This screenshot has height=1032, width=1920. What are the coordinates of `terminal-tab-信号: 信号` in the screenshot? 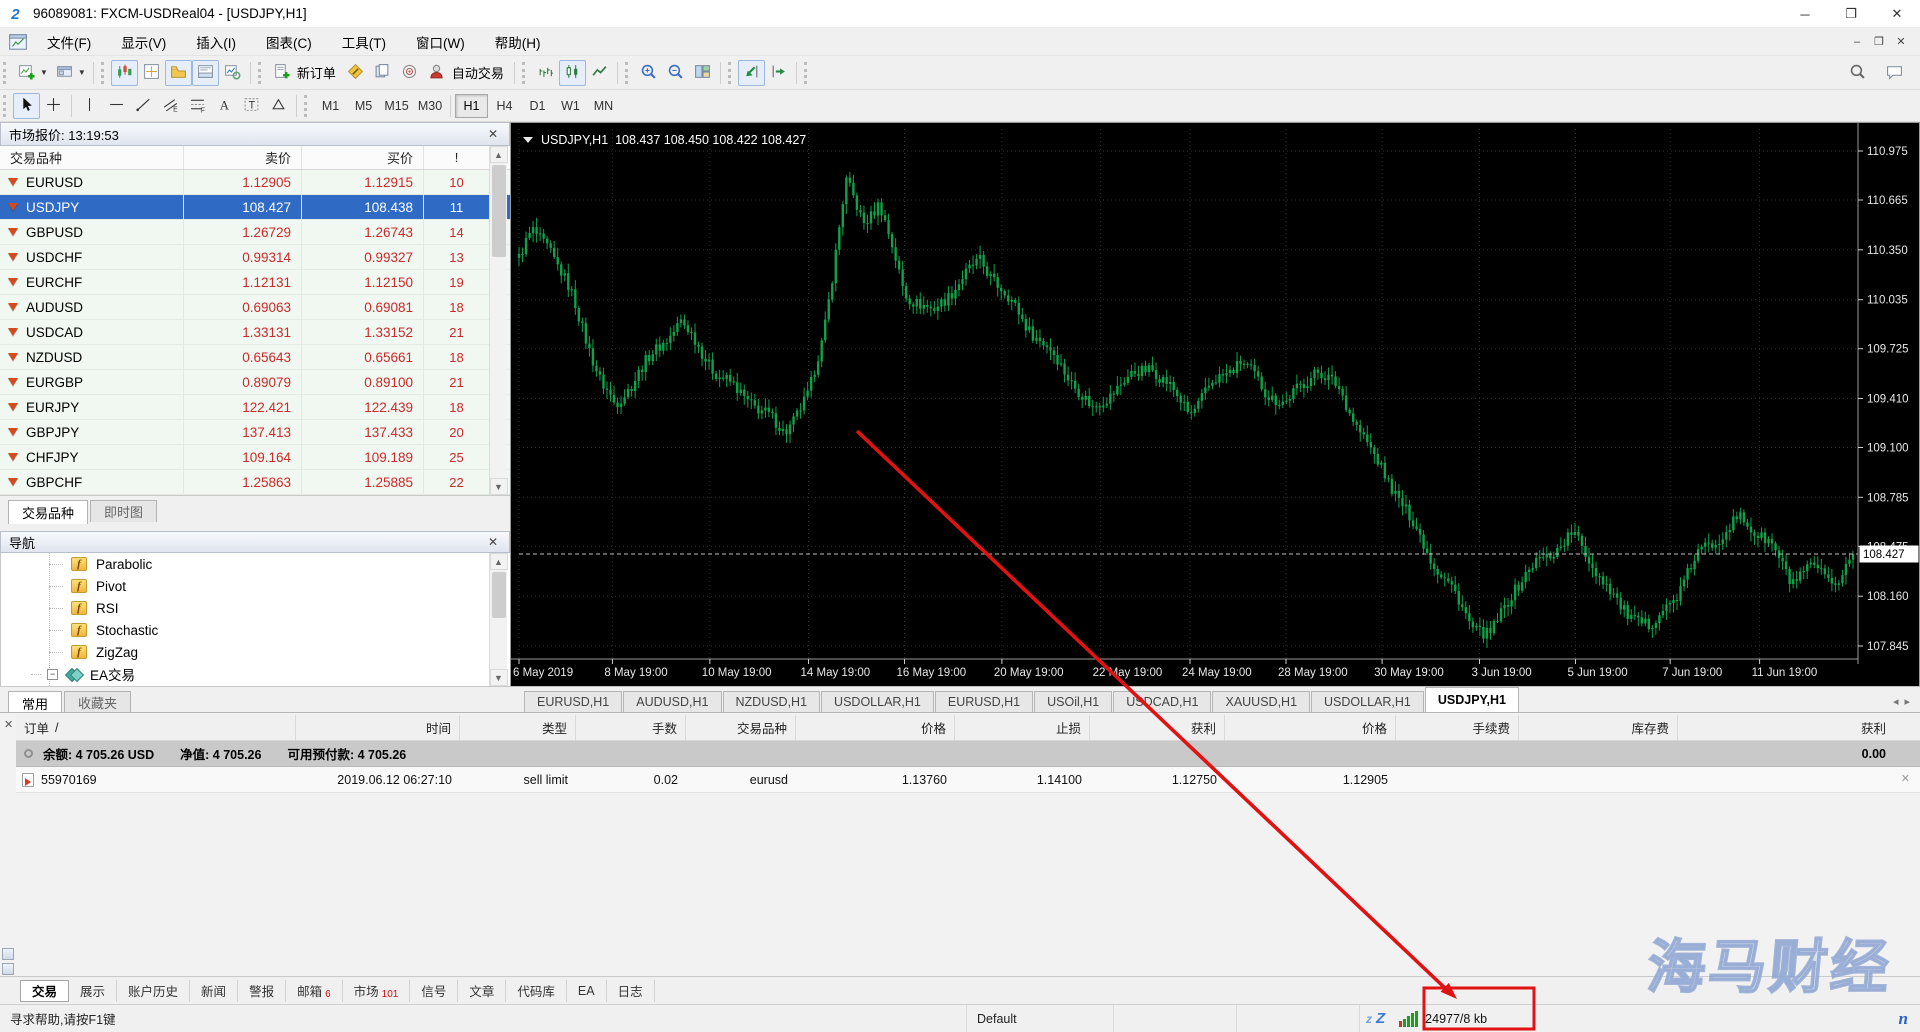 It's located at (434, 990).